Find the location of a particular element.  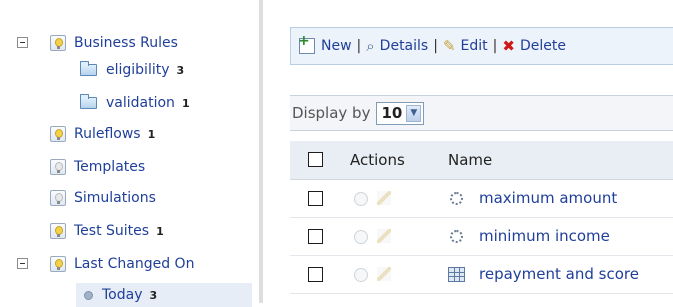

tree-item-label: Test Suites is located at coordinates (112, 231).